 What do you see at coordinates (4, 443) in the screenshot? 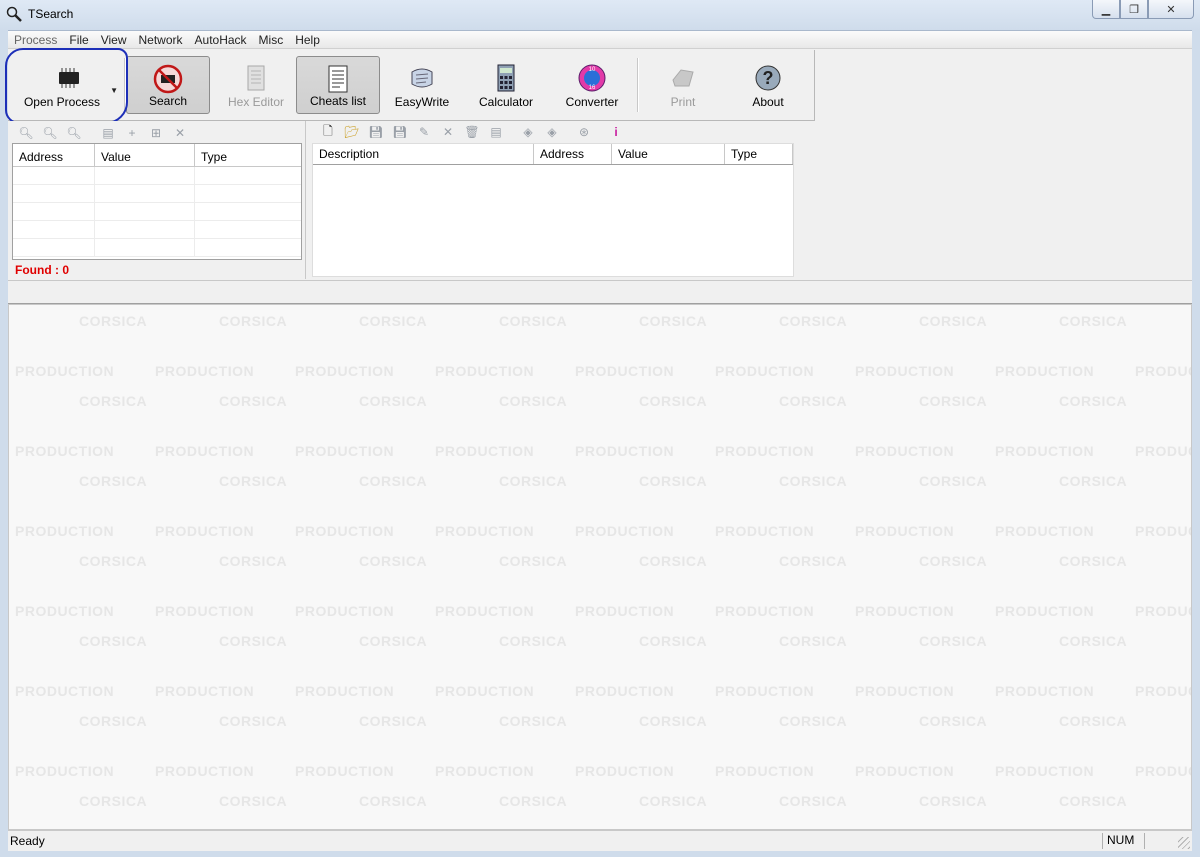
I see `window-frame-left` at bounding box center [4, 443].